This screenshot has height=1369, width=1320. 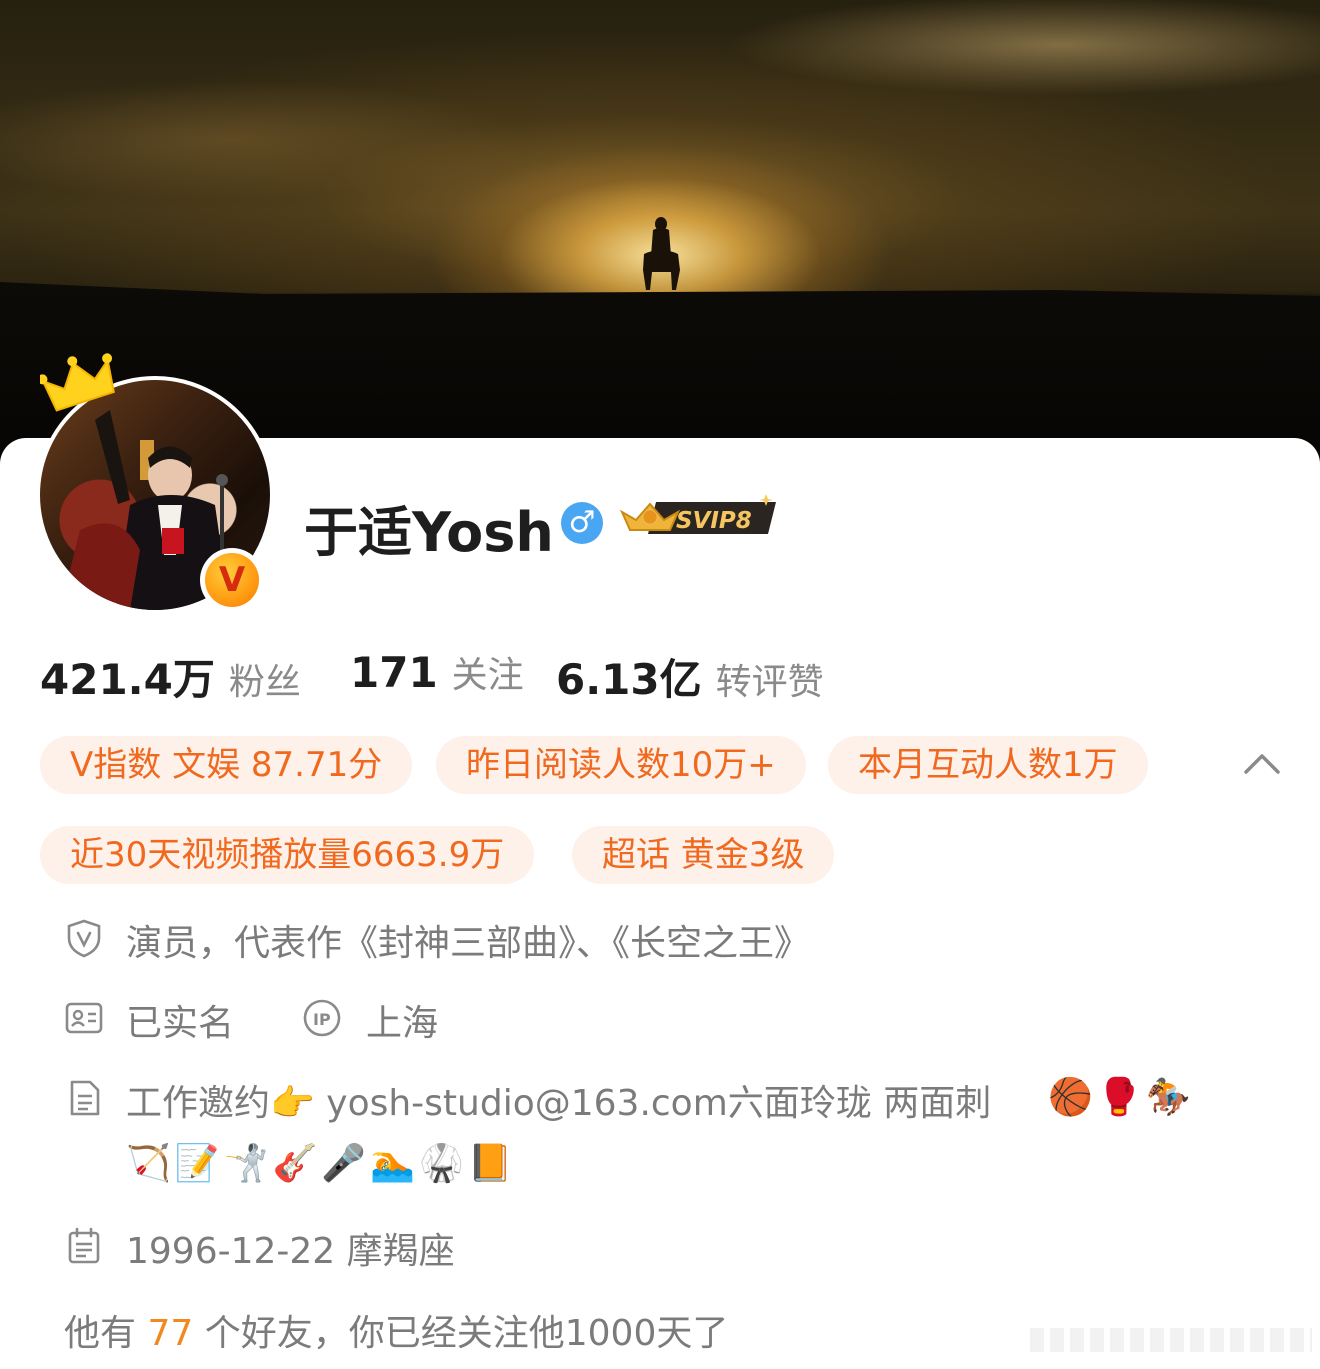 I want to click on chip-super-topic: 超话 黄金3级, so click(x=703, y=855).